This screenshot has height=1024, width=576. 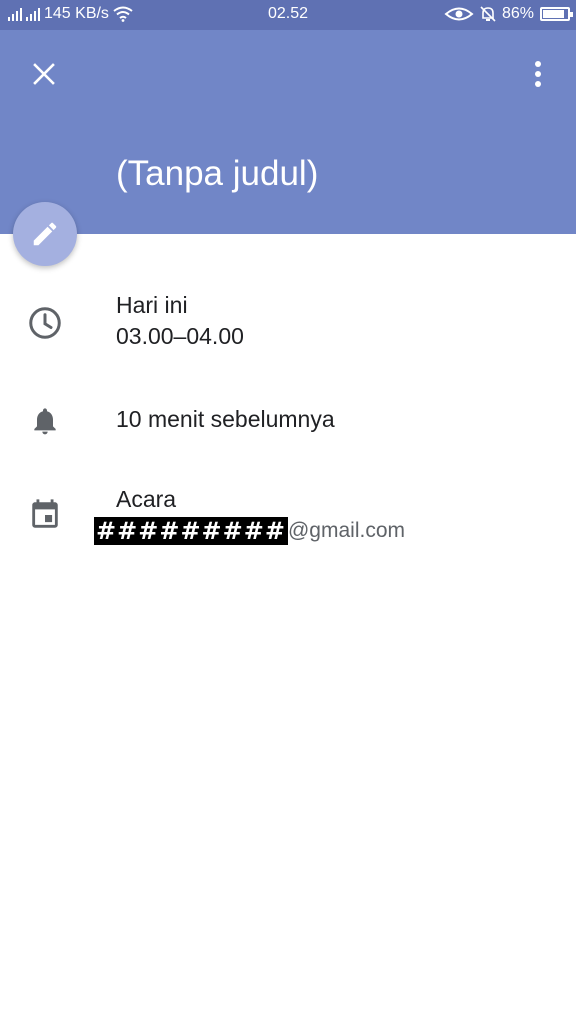 I want to click on account-email: ######### @gmail.com, so click(x=249, y=530).